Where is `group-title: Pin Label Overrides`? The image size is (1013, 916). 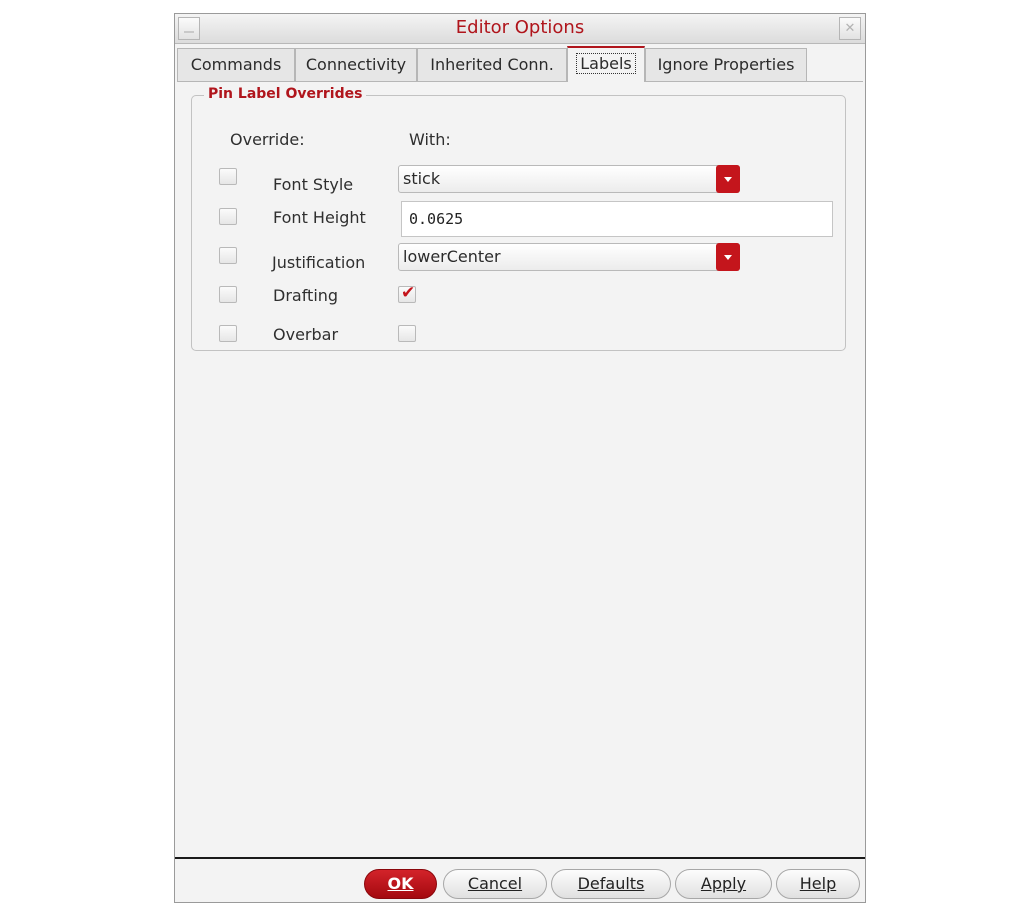
group-title: Pin Label Overrides is located at coordinates (285, 94).